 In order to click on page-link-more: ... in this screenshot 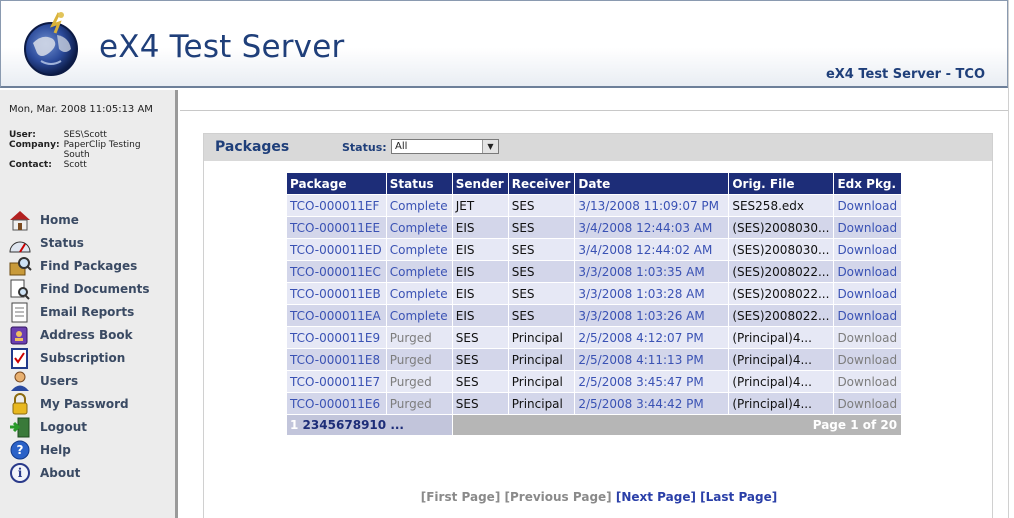, I will do `click(397, 425)`.